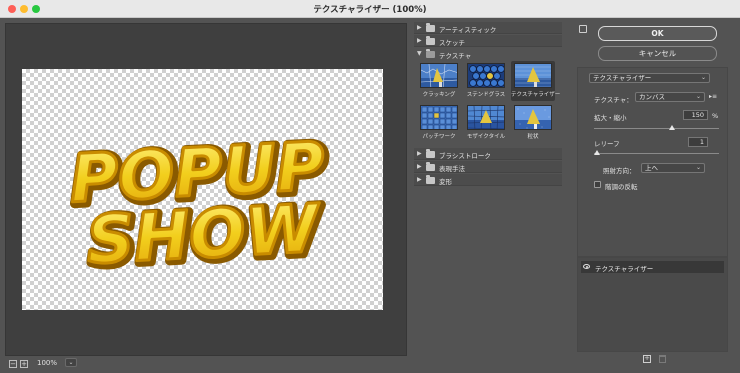 The width and height of the screenshot is (740, 373). What do you see at coordinates (488, 41) in the screenshot?
I see `category-sketch: ▶ スケッチ` at bounding box center [488, 41].